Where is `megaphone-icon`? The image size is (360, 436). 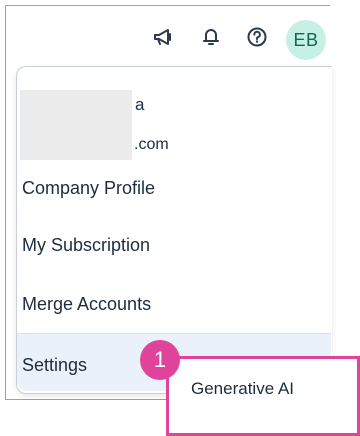
megaphone-icon is located at coordinates (163, 37).